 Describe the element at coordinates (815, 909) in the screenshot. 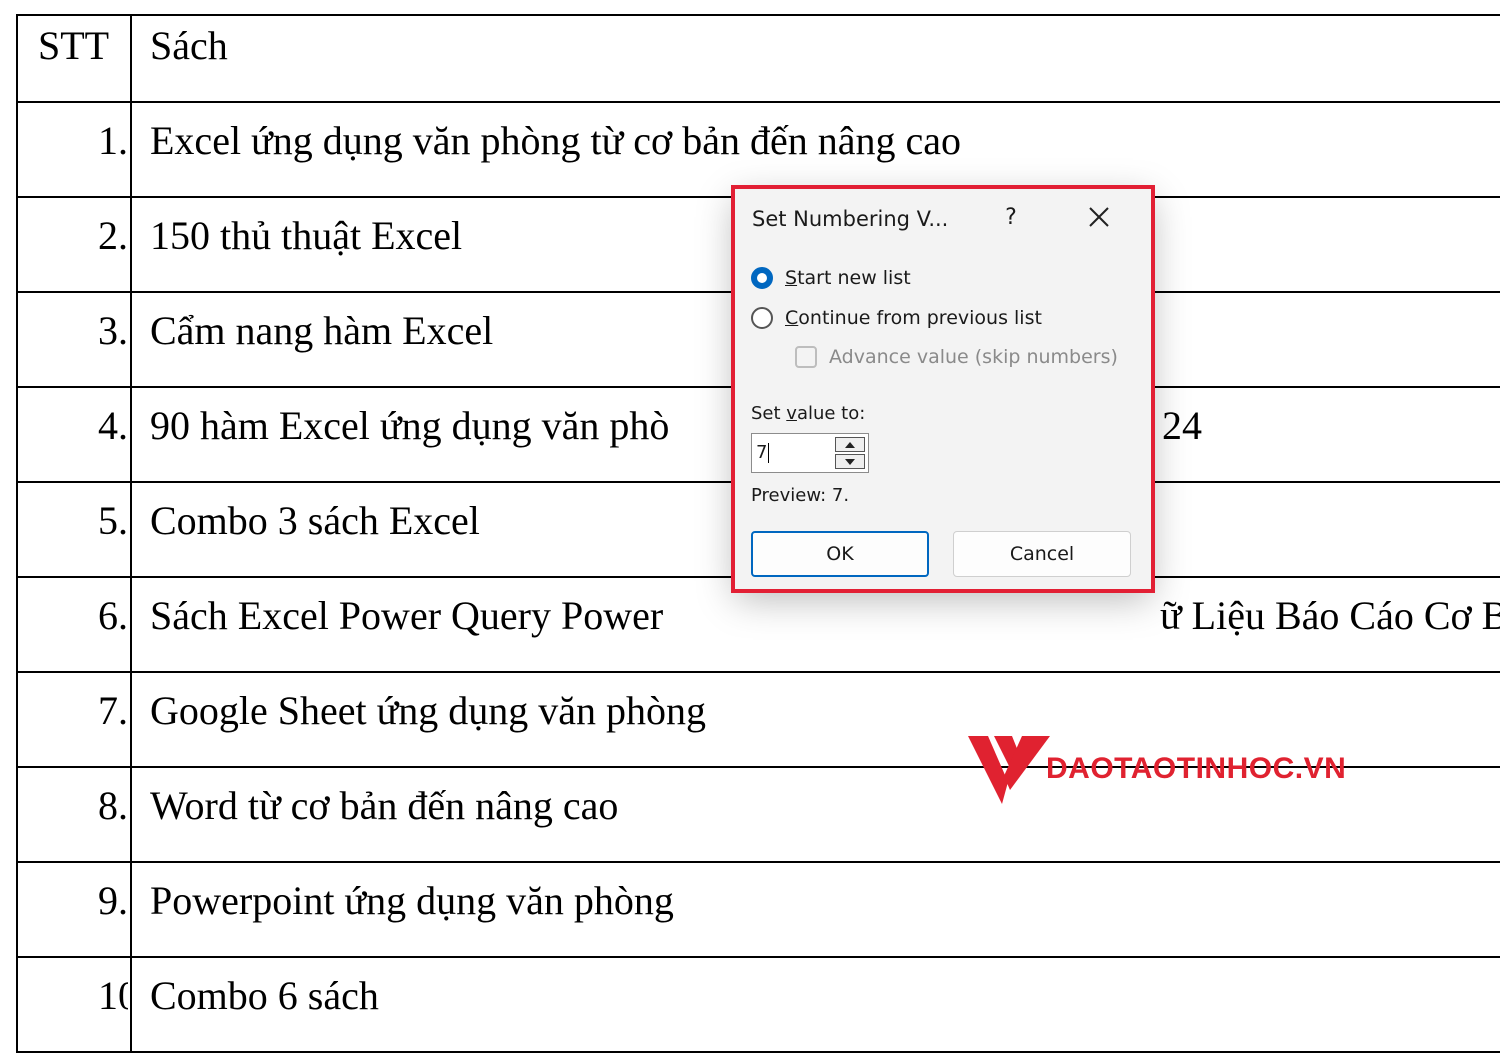

I see `row-title: Powerpoint ứng dụng văn phòng` at that location.